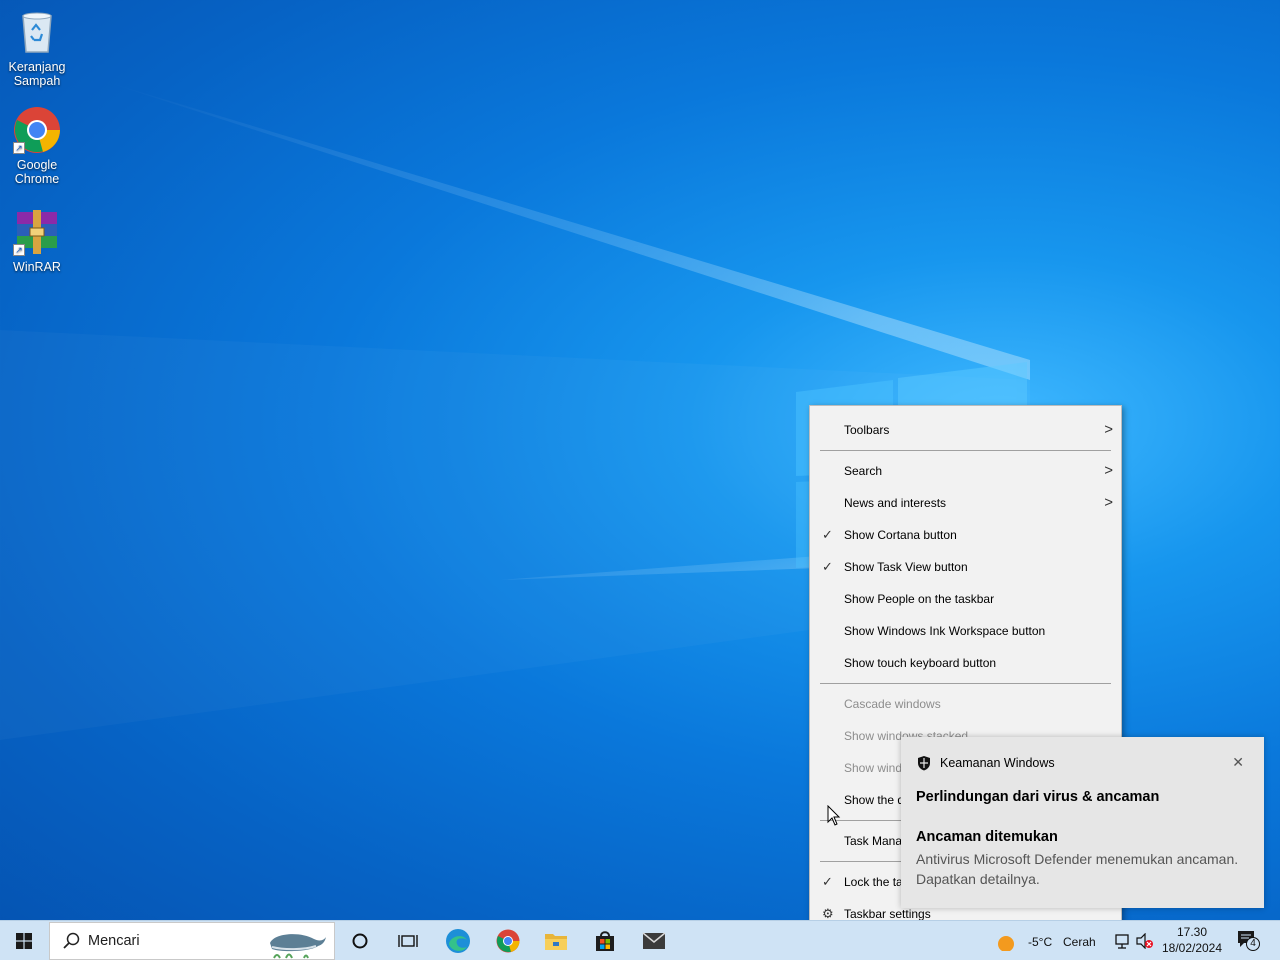 The height and width of the screenshot is (960, 1280). What do you see at coordinates (37, 74) in the screenshot?
I see `desktop-icon-label: Keranjang Sampah` at bounding box center [37, 74].